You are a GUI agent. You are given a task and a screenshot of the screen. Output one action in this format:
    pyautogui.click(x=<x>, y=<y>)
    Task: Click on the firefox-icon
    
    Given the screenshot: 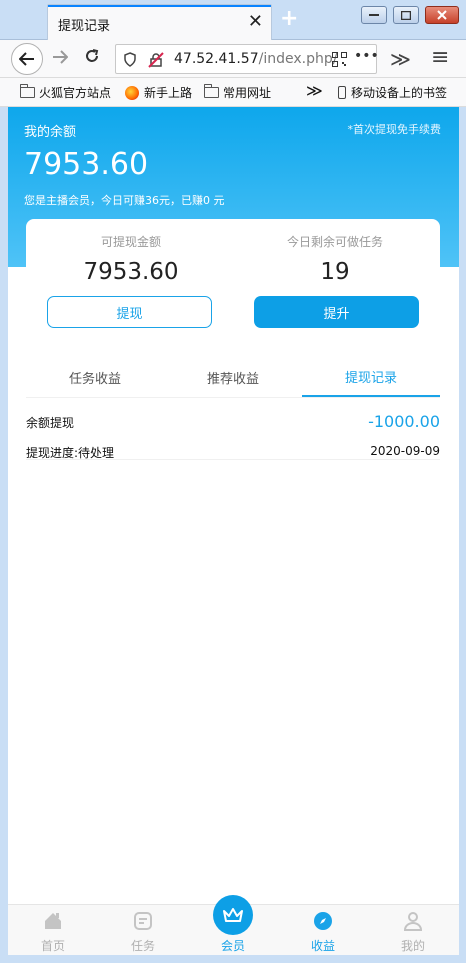 What is the action you would take?
    pyautogui.click(x=132, y=92)
    